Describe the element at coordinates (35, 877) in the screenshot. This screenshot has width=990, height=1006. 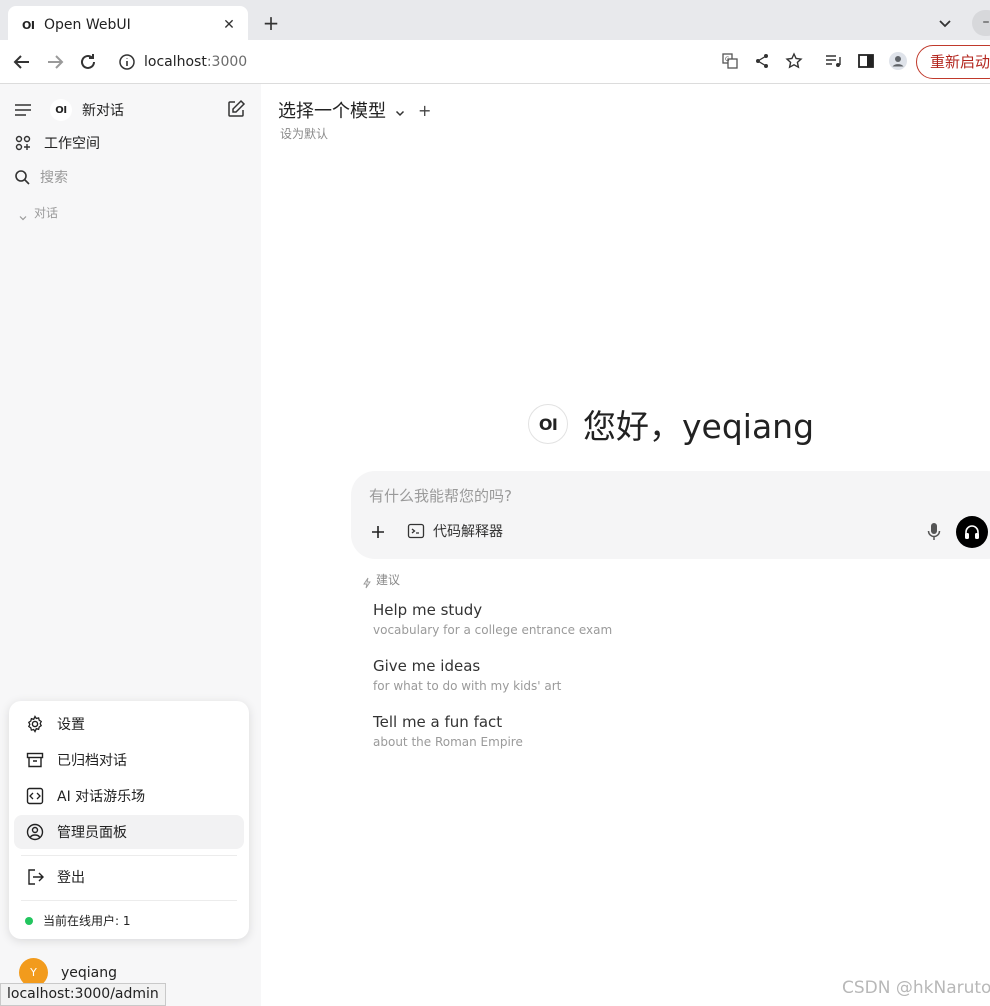
I see `logout-icon` at that location.